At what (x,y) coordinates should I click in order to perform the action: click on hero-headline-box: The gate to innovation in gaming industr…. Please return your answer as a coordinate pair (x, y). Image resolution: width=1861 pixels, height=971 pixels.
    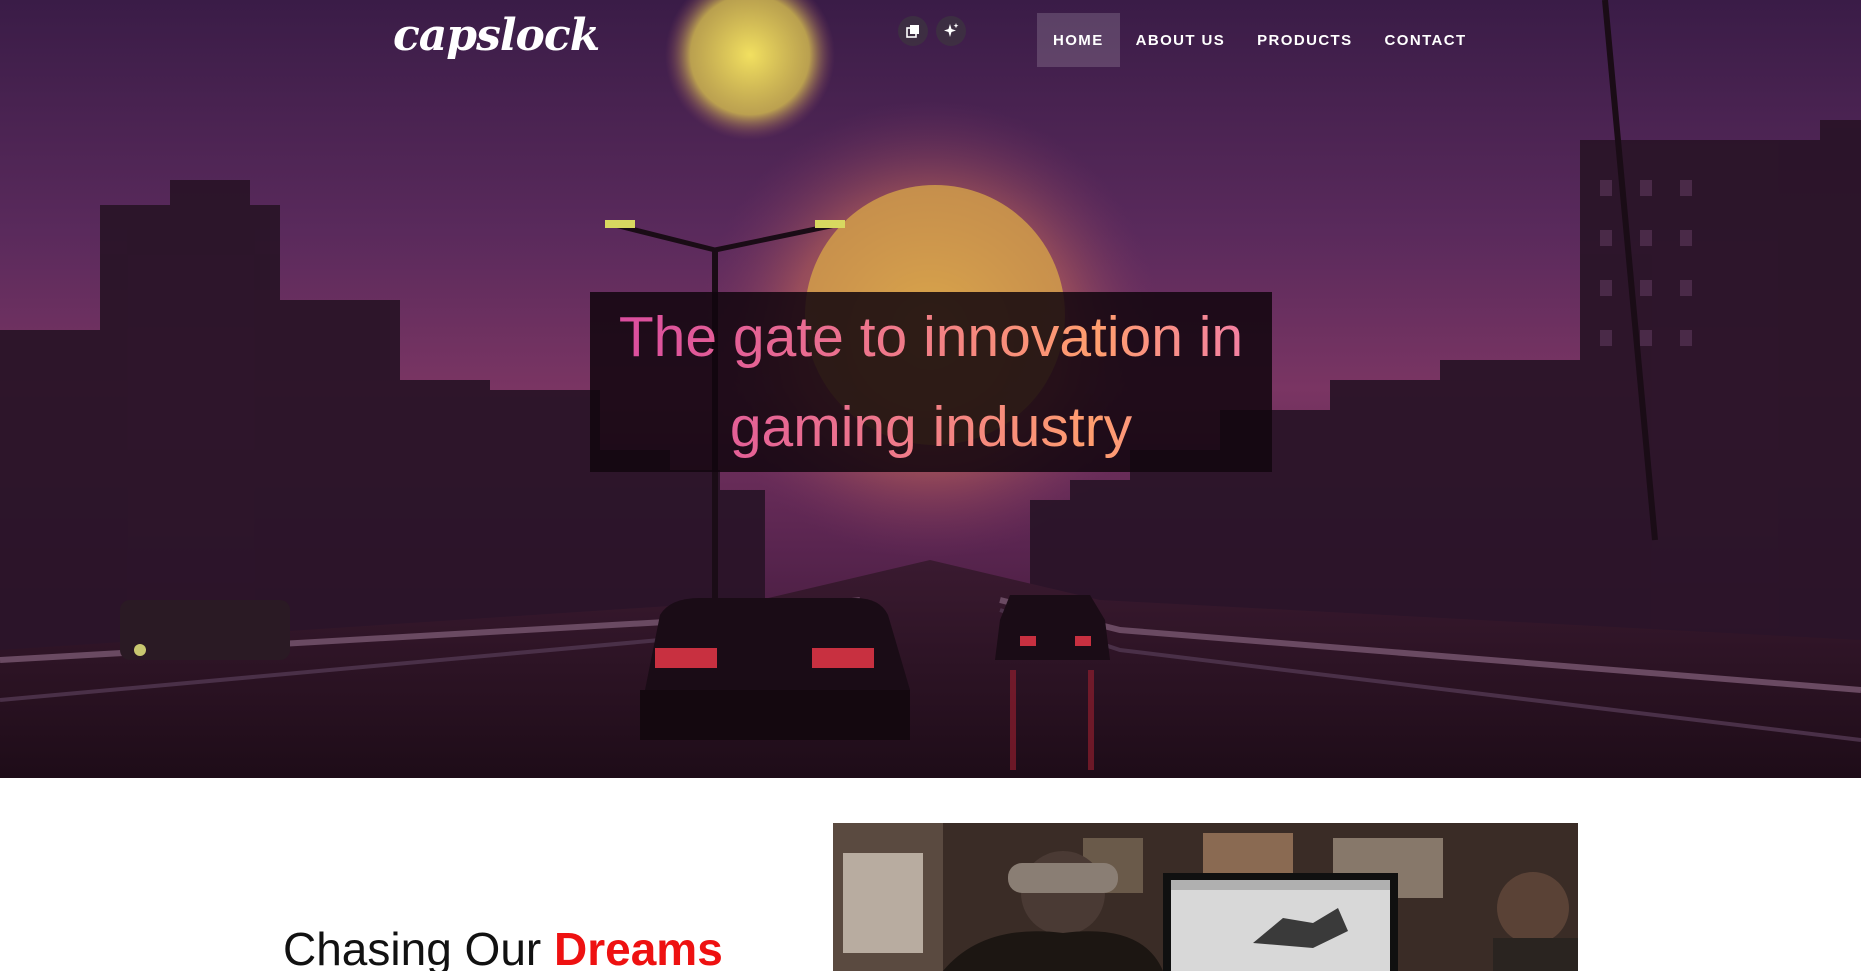
    Looking at the image, I should click on (931, 382).